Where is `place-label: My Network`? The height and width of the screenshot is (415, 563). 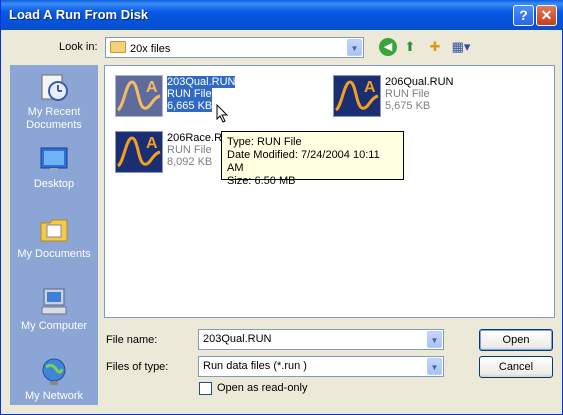 place-label: My Network is located at coordinates (54, 396).